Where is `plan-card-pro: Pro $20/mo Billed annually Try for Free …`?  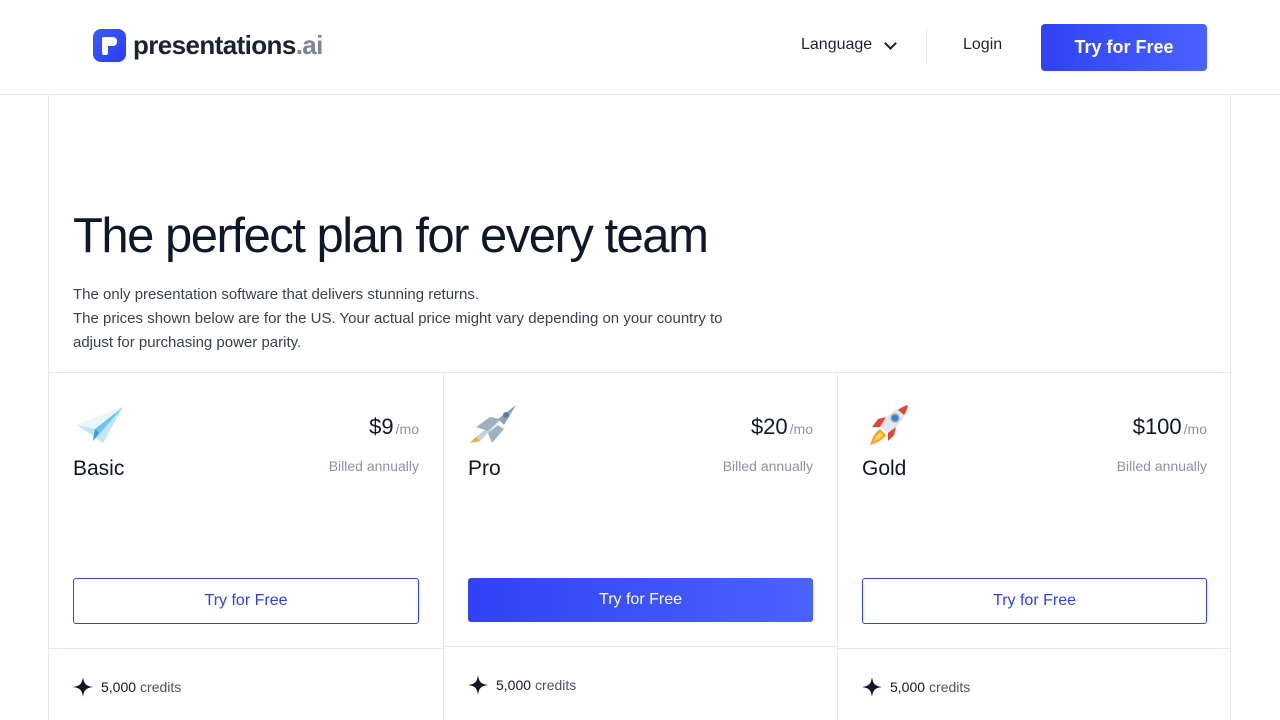
plan-card-pro: Pro $20/mo Billed annually Try for Free … is located at coordinates (640, 546).